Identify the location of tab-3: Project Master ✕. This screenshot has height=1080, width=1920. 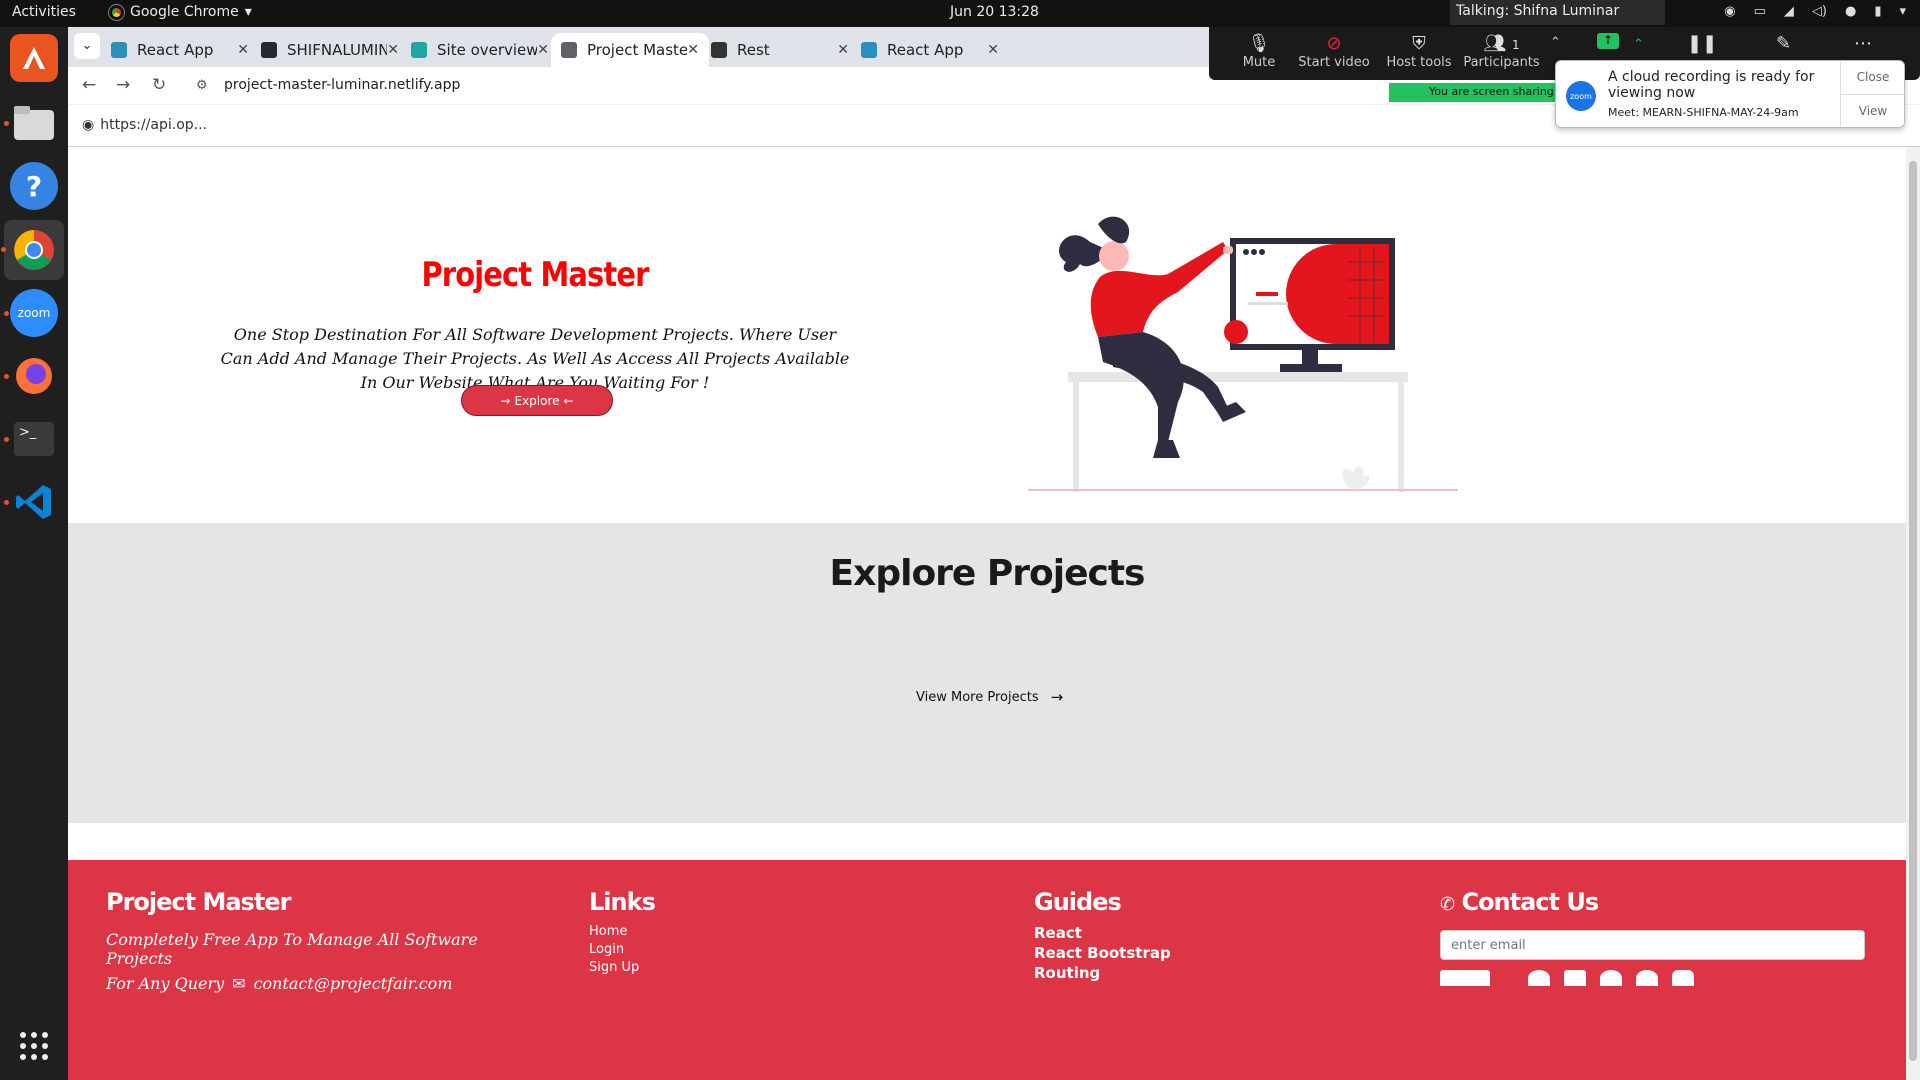
(630, 50).